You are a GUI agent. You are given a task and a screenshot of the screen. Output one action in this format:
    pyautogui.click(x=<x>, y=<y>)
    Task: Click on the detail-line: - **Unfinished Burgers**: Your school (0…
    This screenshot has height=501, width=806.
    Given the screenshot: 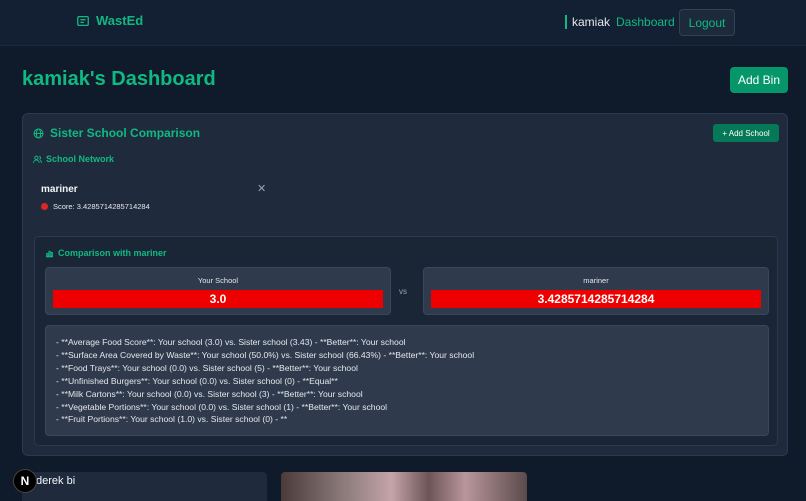 What is the action you would take?
    pyautogui.click(x=197, y=380)
    